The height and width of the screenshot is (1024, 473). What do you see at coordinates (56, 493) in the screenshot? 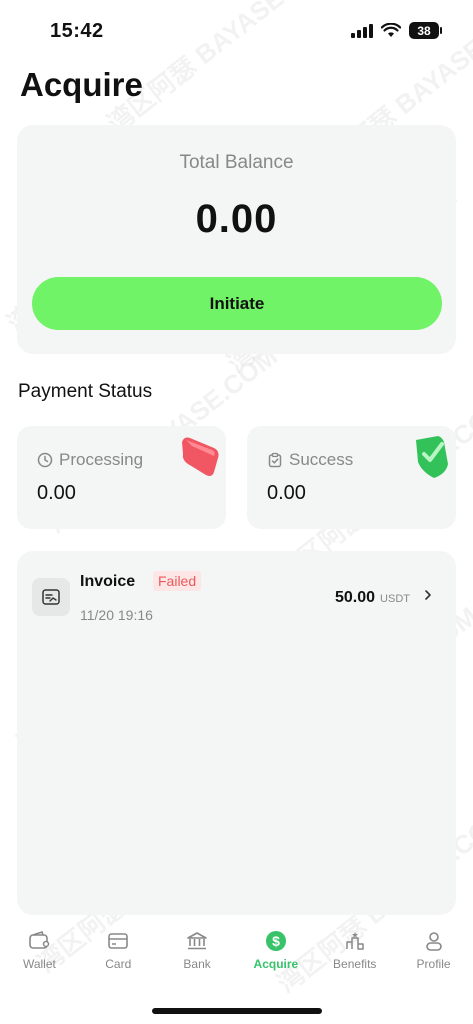
I see `processing-value: 0.00` at bounding box center [56, 493].